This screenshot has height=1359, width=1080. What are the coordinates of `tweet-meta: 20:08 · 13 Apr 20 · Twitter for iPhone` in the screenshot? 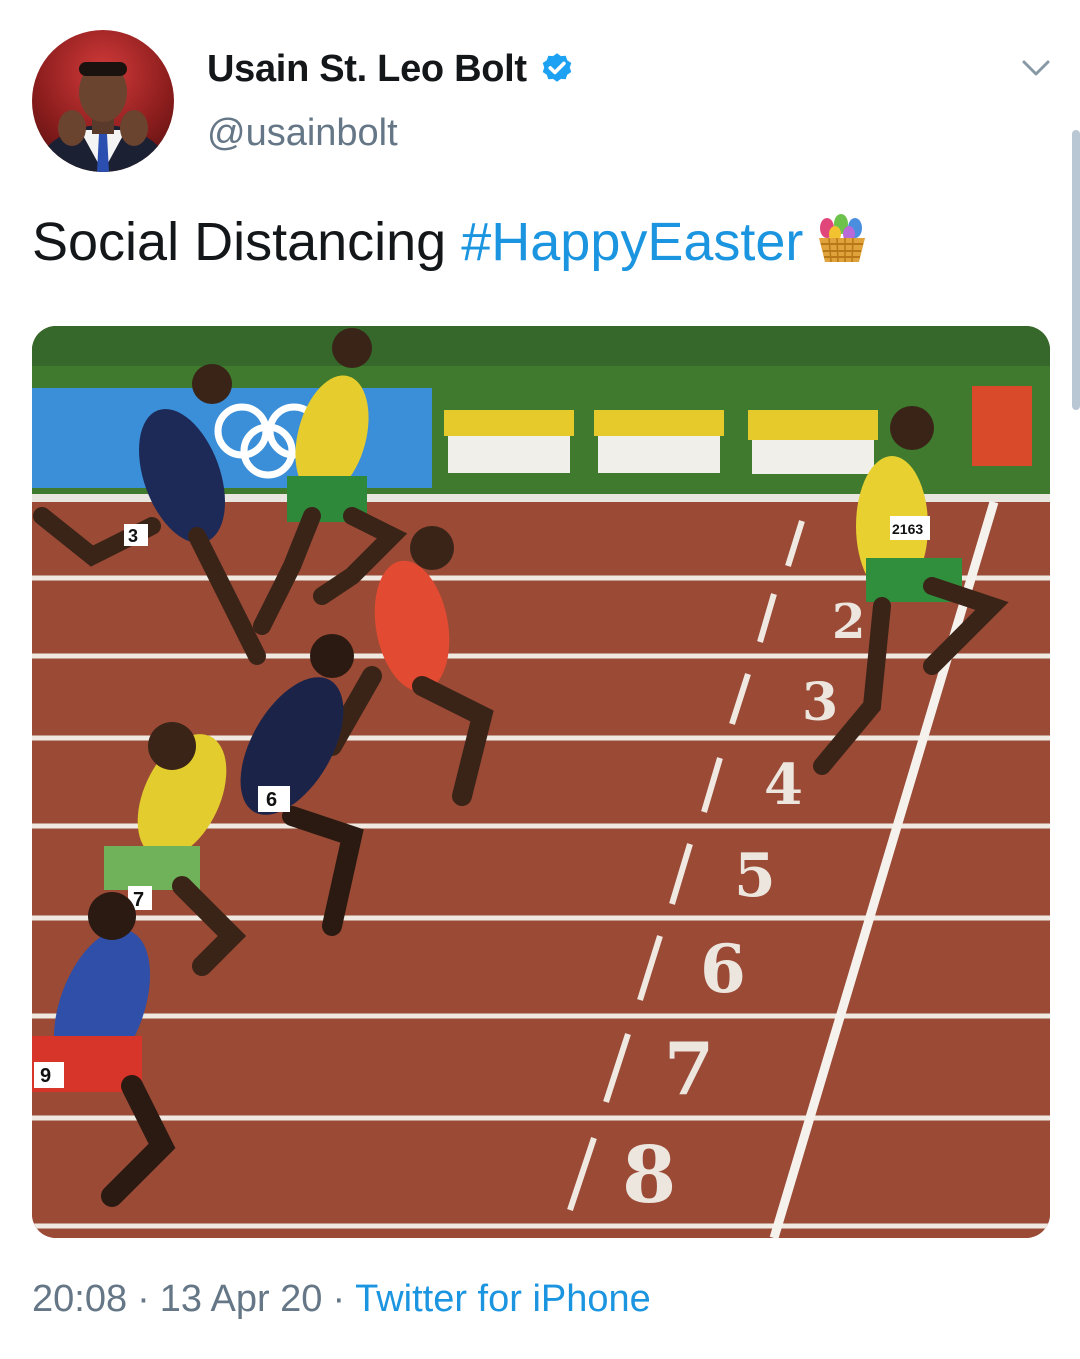 It's located at (341, 1299).